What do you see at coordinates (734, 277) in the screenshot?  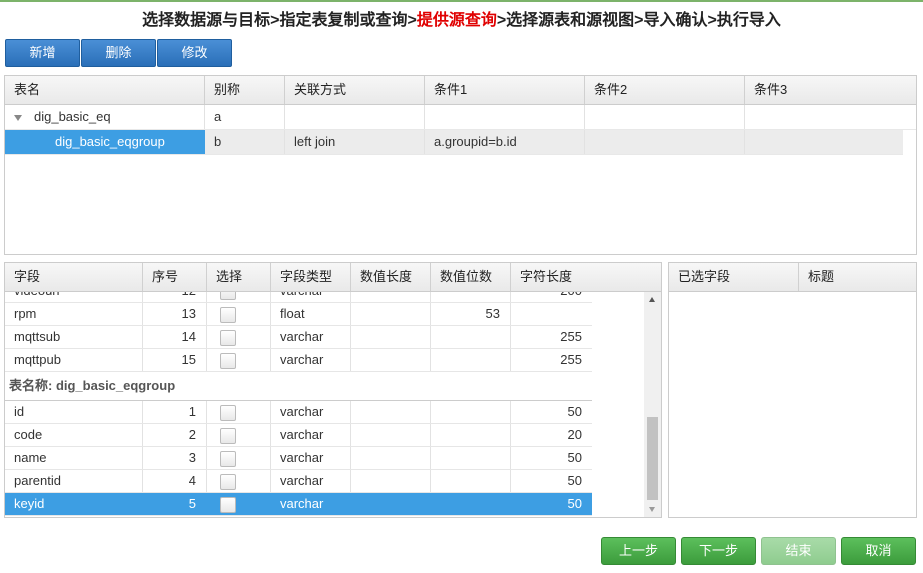 I see `col-selected-field: 已选字段` at bounding box center [734, 277].